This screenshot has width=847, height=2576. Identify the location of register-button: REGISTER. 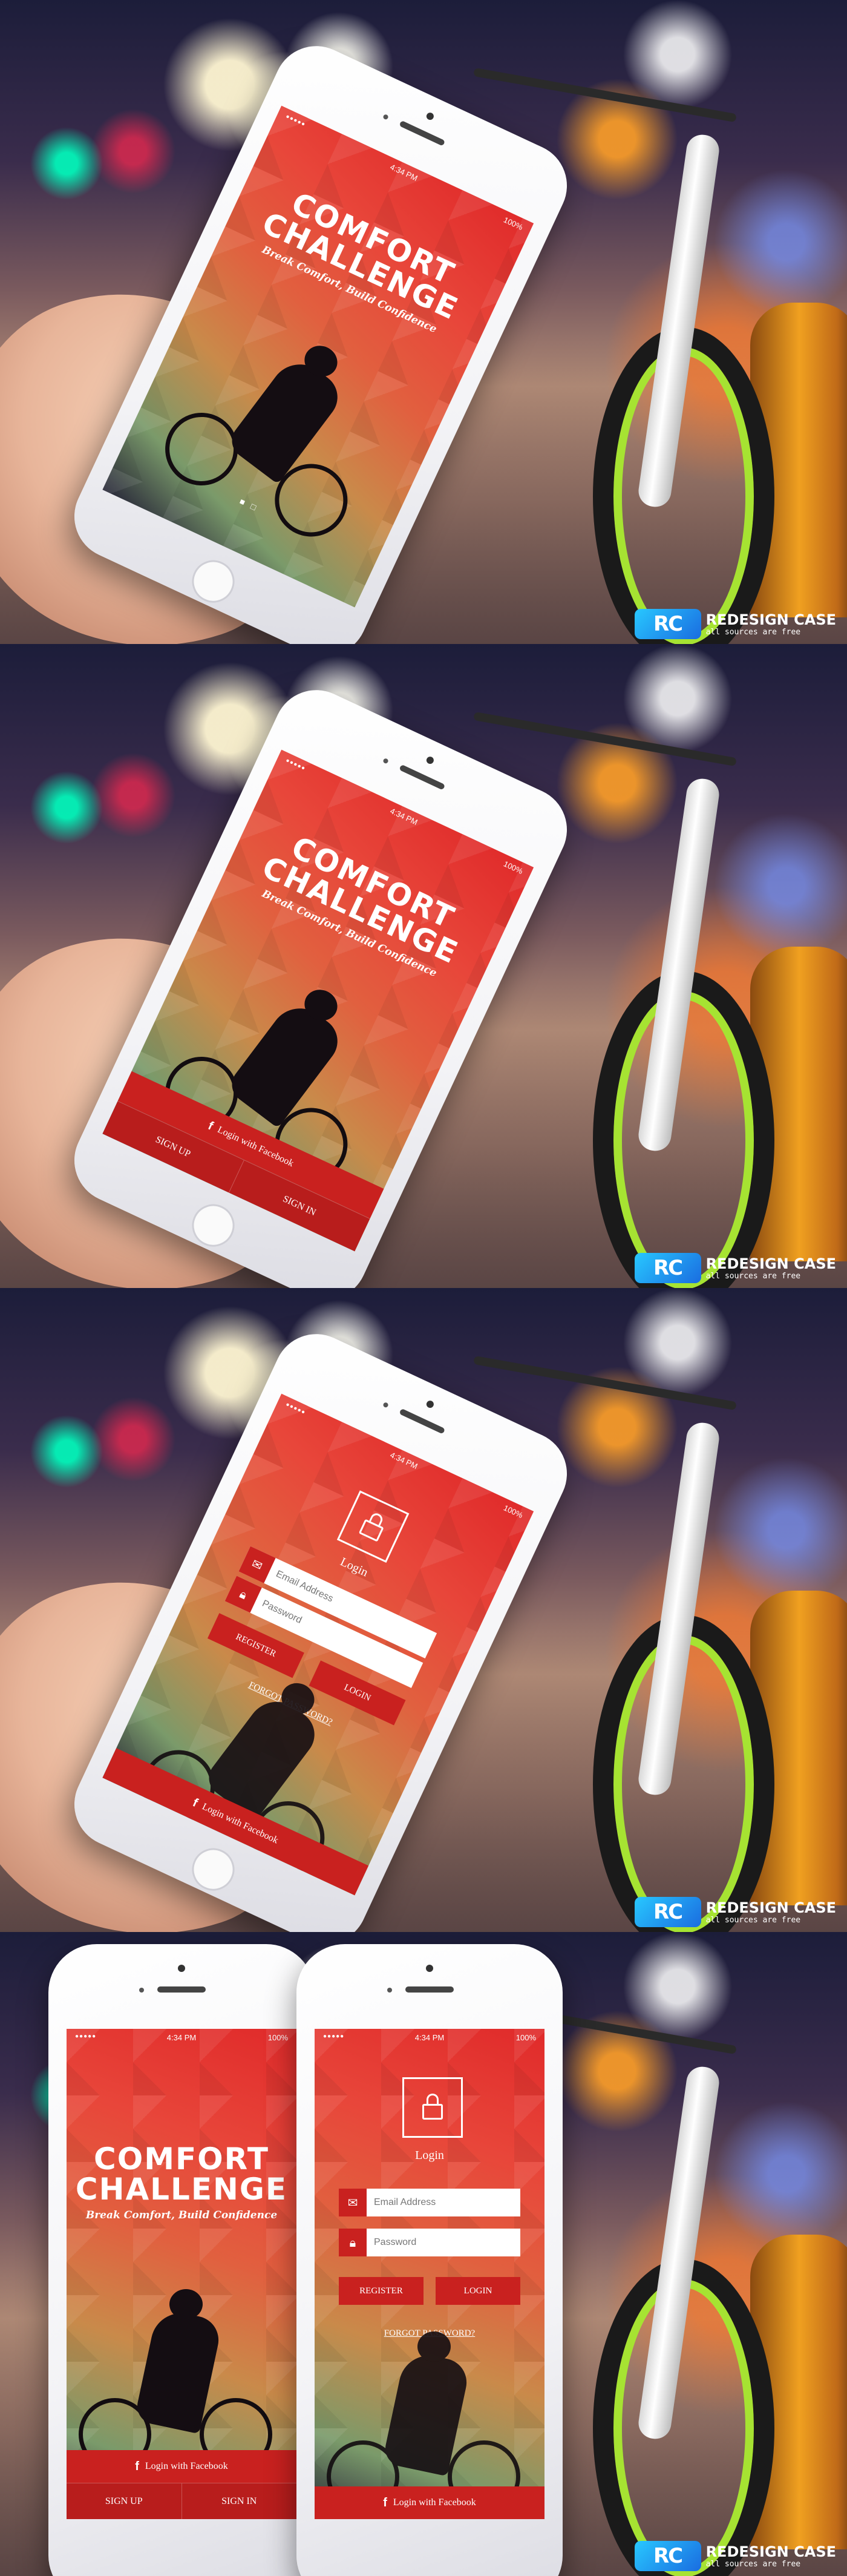
(381, 2291).